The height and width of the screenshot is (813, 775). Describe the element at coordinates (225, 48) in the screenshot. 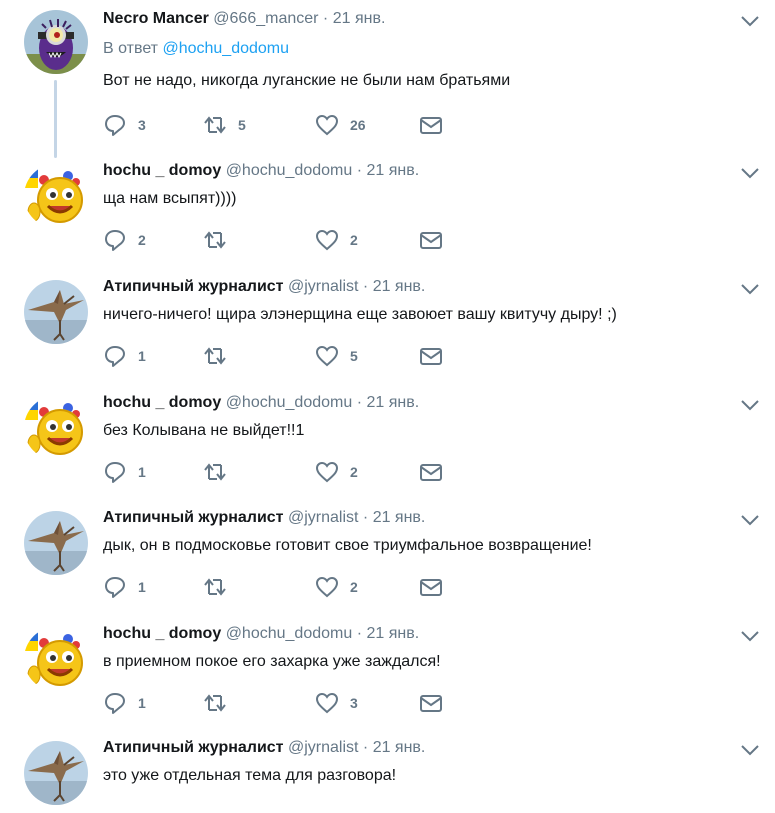

I see `reply-mention-link: @hochu_dodomu` at that location.